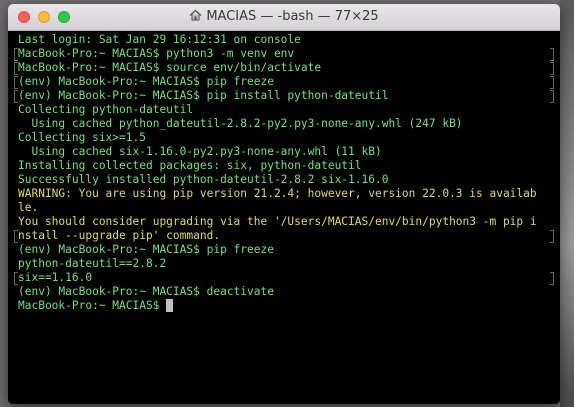 The height and width of the screenshot is (407, 574). What do you see at coordinates (92, 305) in the screenshot?
I see `prompt-text: MacBook-Pro:~ MACIAS$` at bounding box center [92, 305].